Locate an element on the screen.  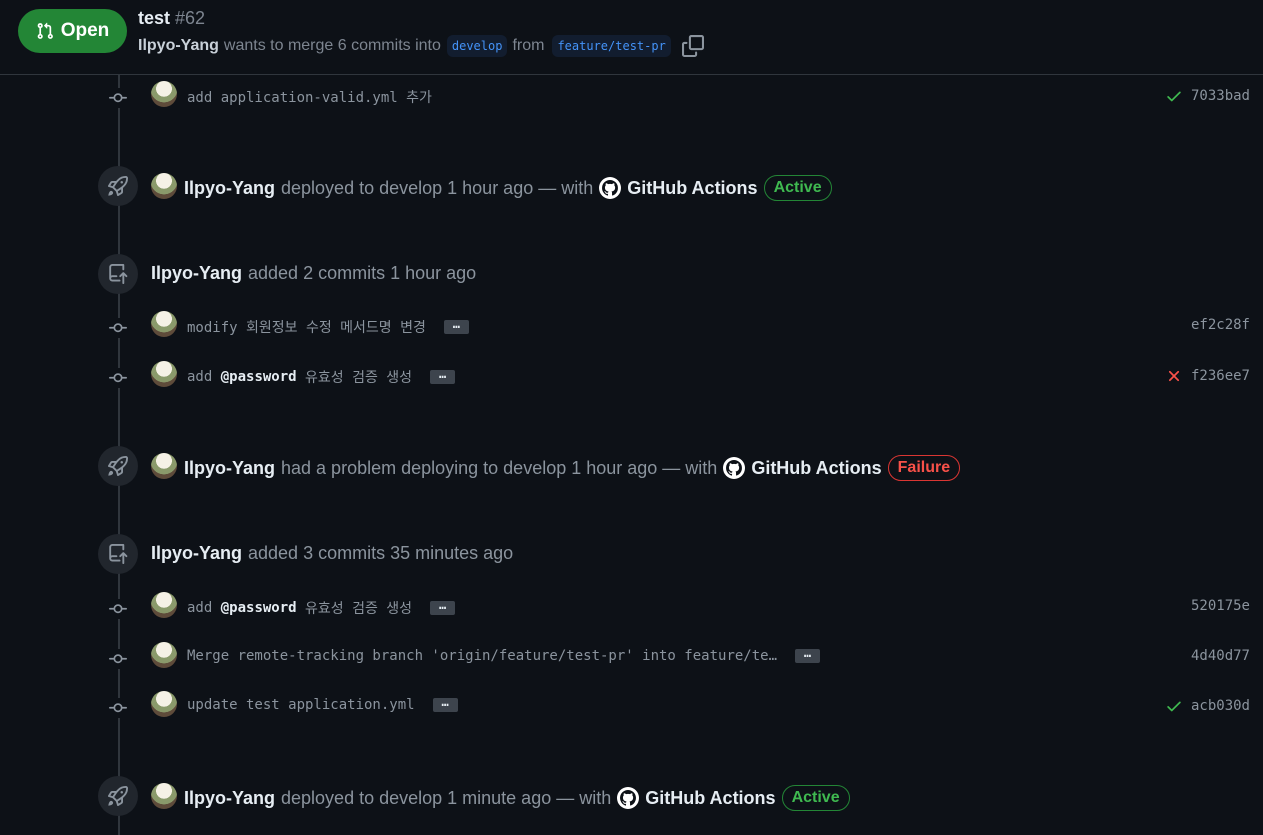
head-branch-link: feature/test-pr is located at coordinates (611, 46).